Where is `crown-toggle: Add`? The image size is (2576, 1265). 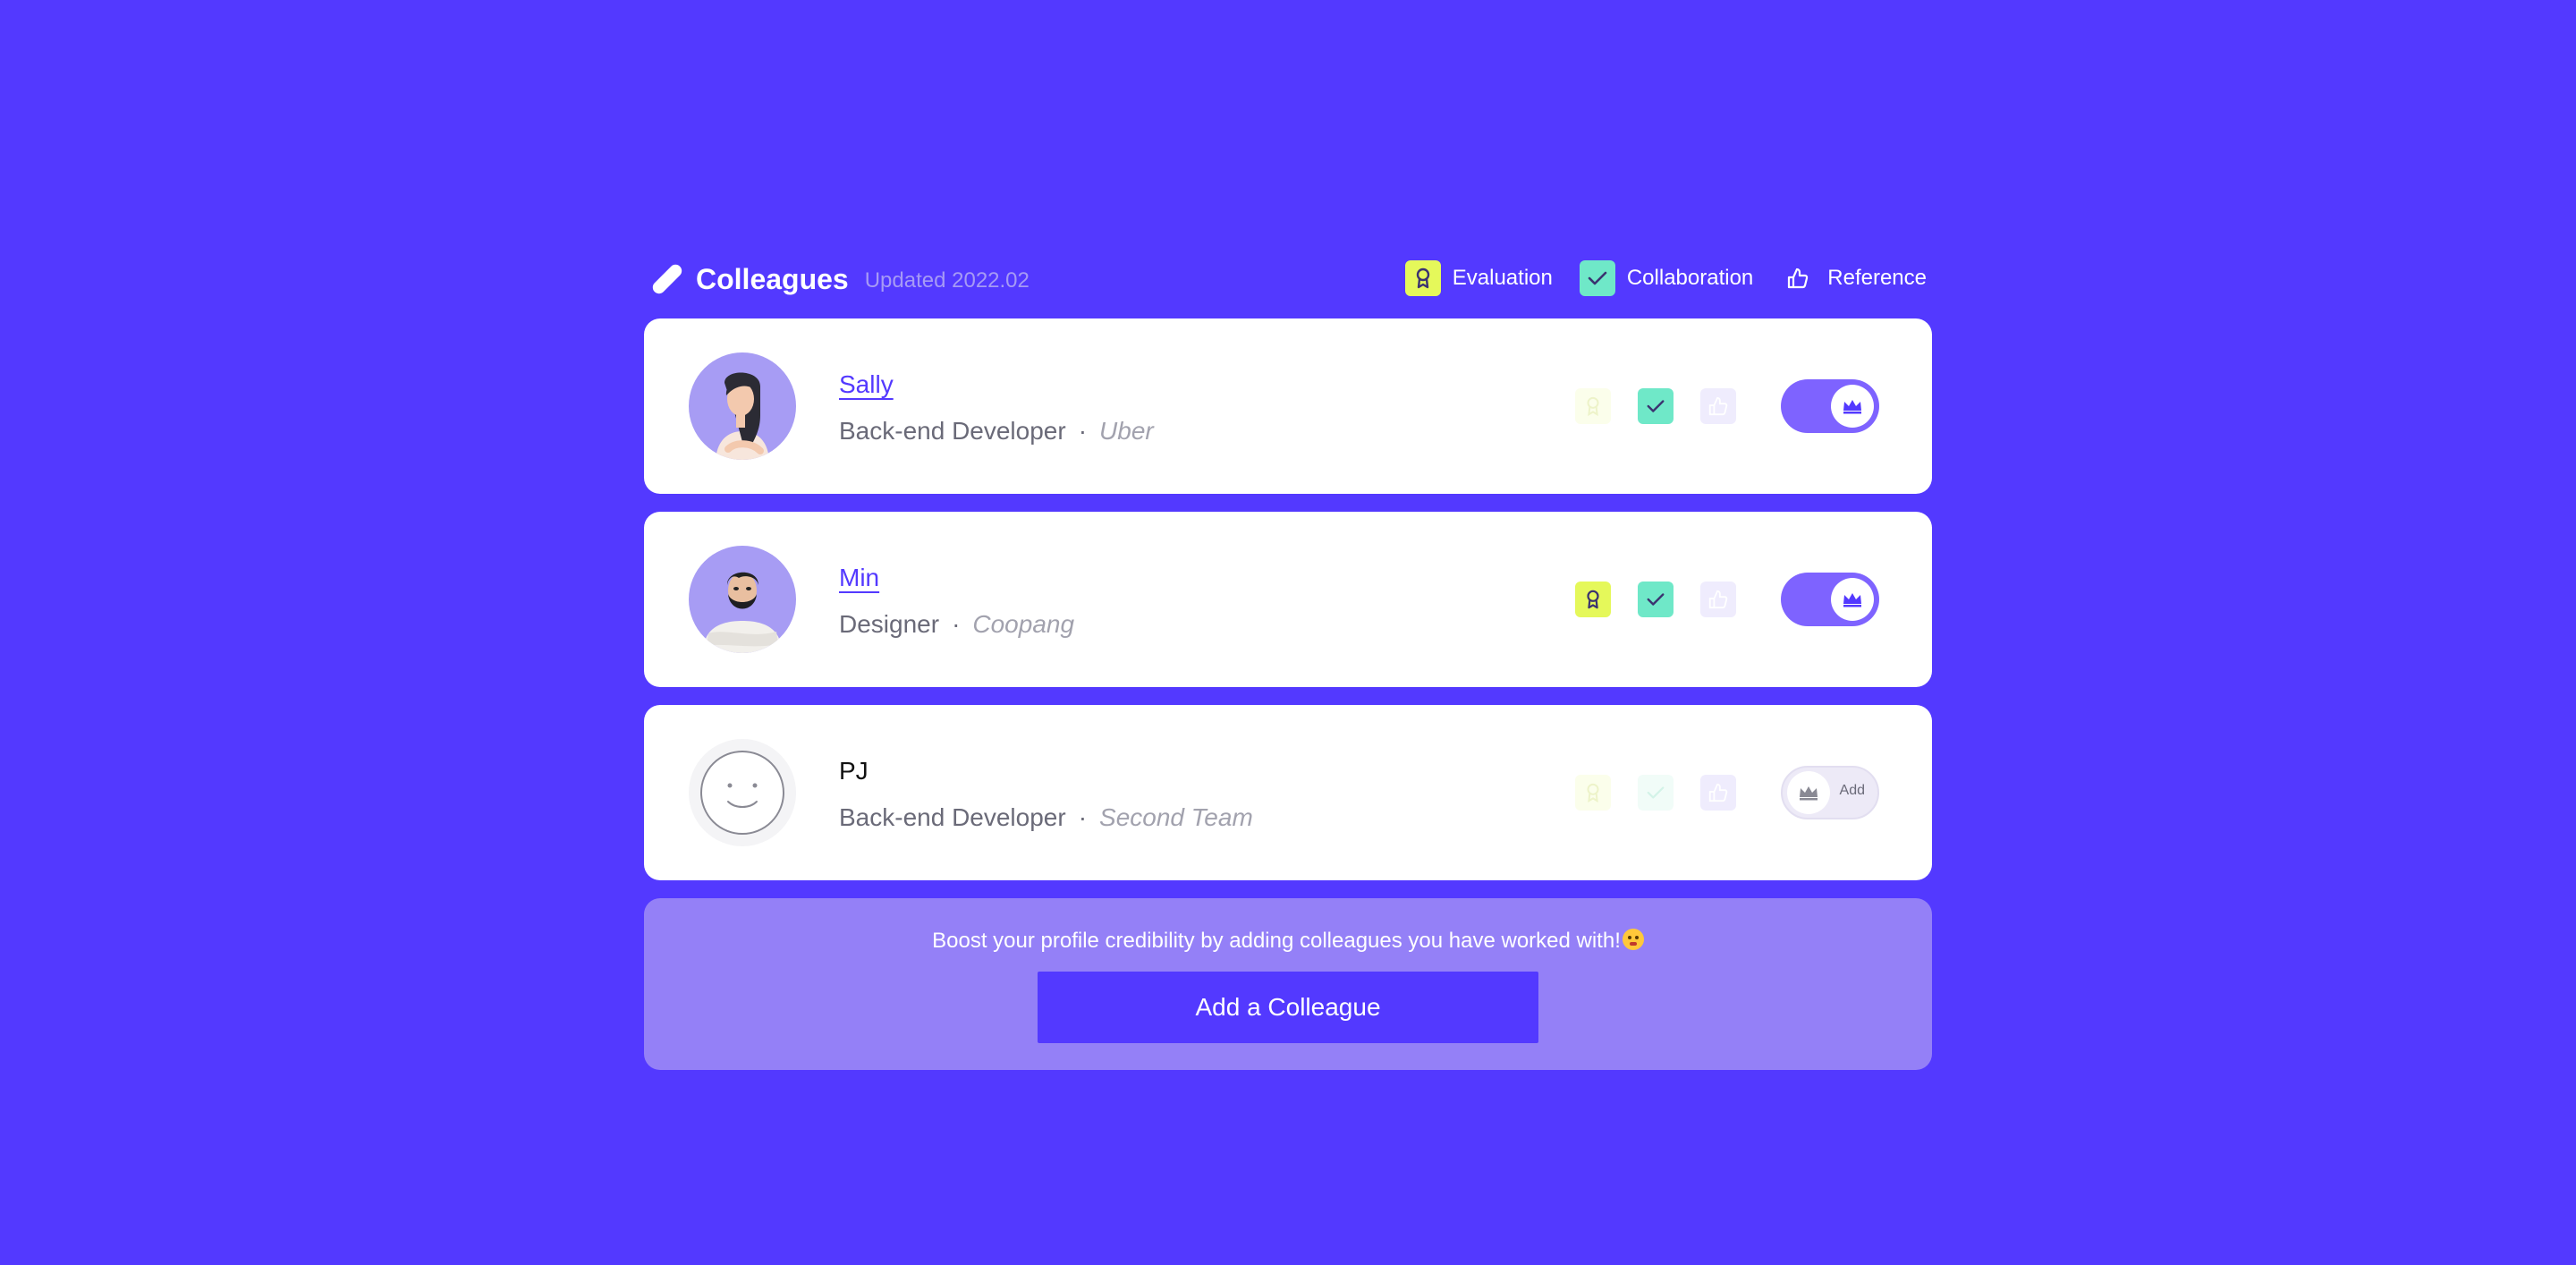 crown-toggle: Add is located at coordinates (1830, 792).